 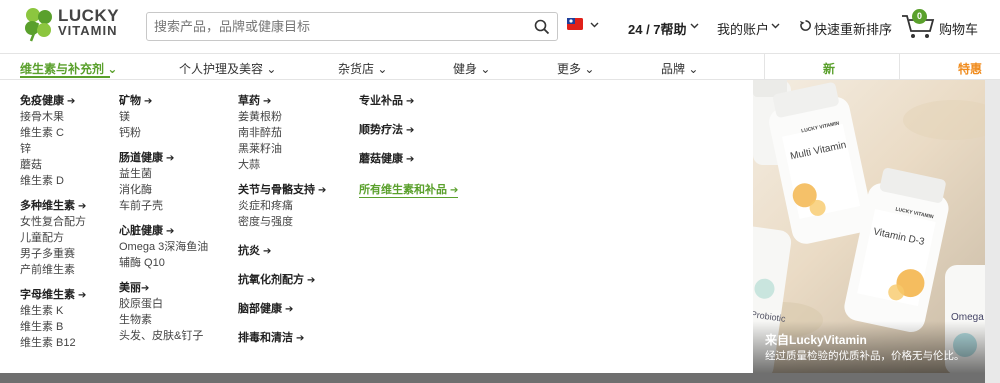 What do you see at coordinates (575, 68) in the screenshot?
I see `nav-item-more: 更多 ⌄` at bounding box center [575, 68].